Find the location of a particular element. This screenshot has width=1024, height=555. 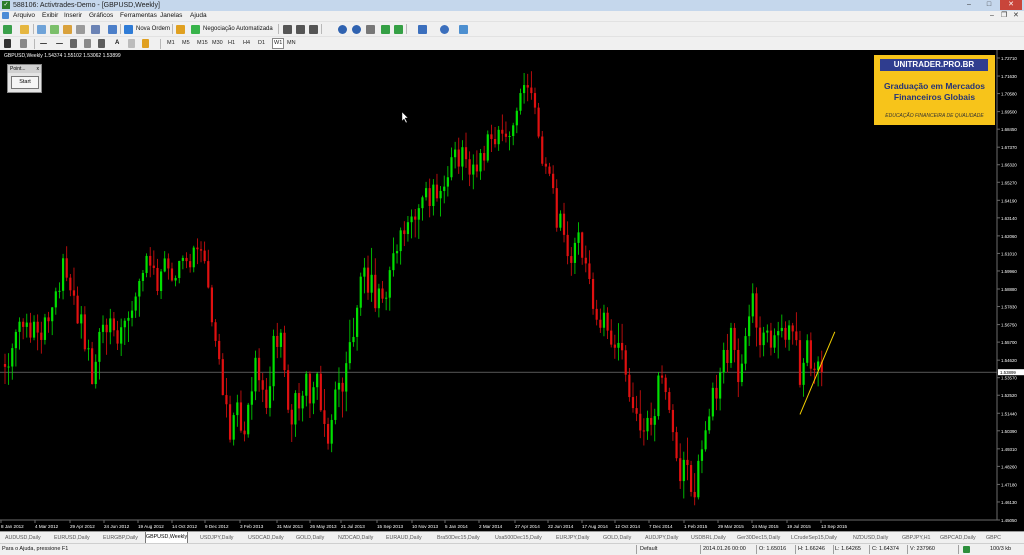

label-tool-icon is located at coordinates (131, 43).